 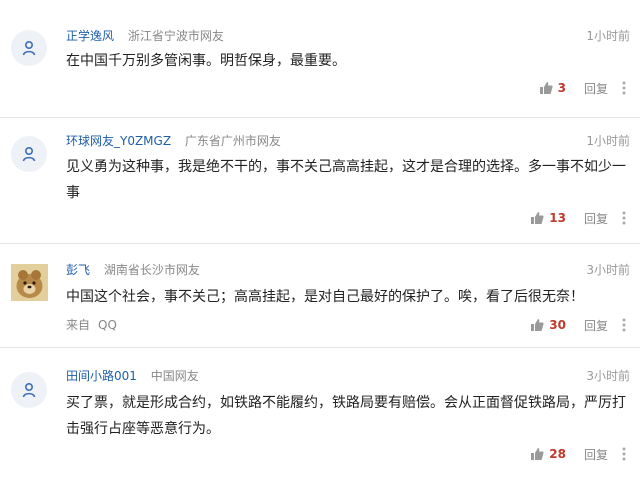 I want to click on comment-text: 在中国千万别多管闲事。明哲保身，最重要。, so click(x=206, y=61).